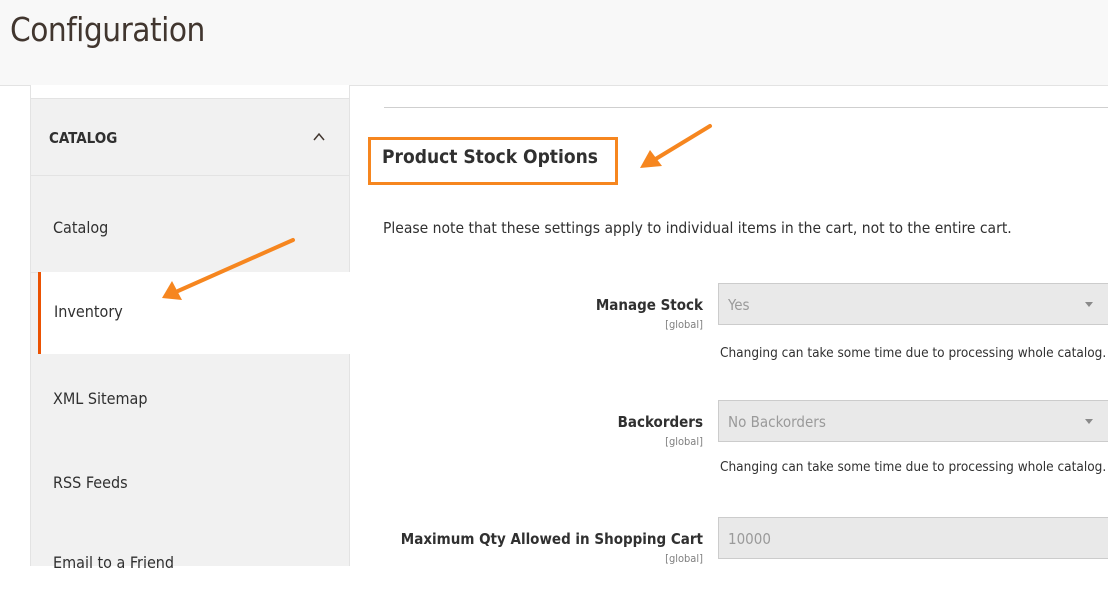  Describe the element at coordinates (913, 421) in the screenshot. I see `backorders-select: No Backorders` at that location.